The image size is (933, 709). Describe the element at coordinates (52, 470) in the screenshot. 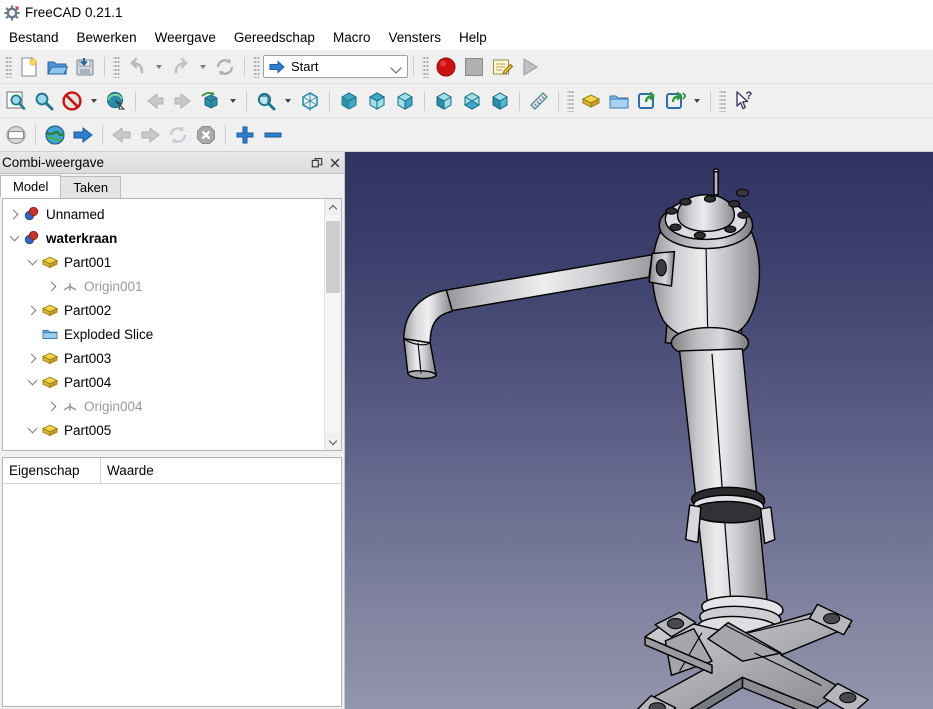

I see `property-column-name: Eigenschap` at that location.